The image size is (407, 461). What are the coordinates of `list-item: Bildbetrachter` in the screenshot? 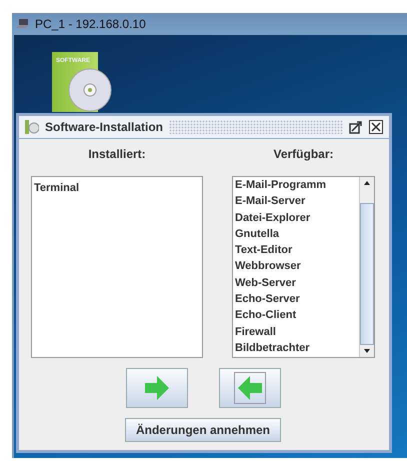 It's located at (296, 348).